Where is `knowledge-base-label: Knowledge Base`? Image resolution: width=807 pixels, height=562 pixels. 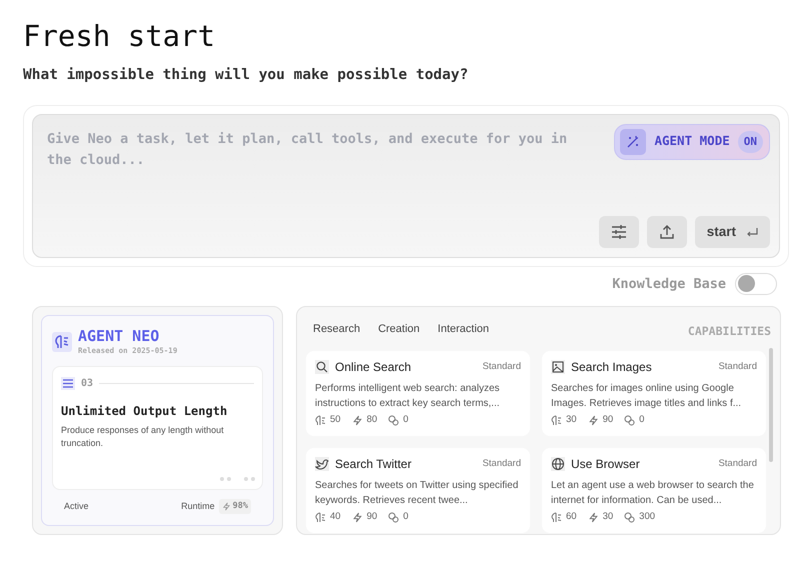
knowledge-base-label: Knowledge Base is located at coordinates (669, 284).